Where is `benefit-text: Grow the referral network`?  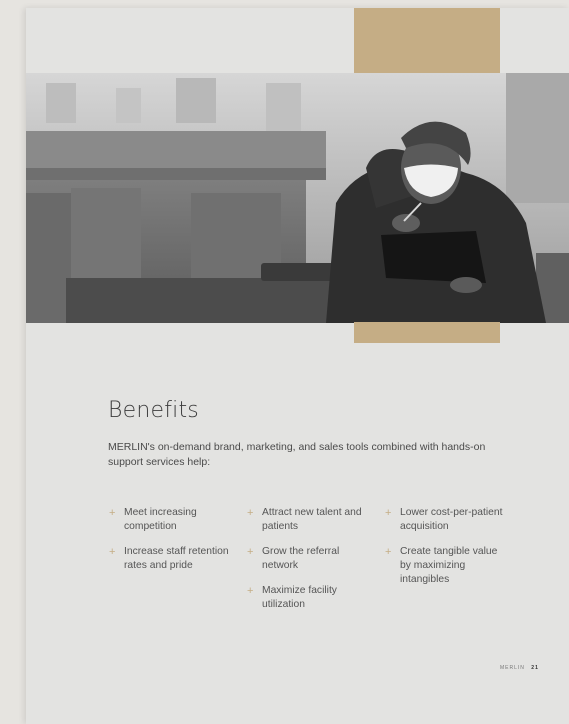 benefit-text: Grow the referral network is located at coordinates (301, 558).